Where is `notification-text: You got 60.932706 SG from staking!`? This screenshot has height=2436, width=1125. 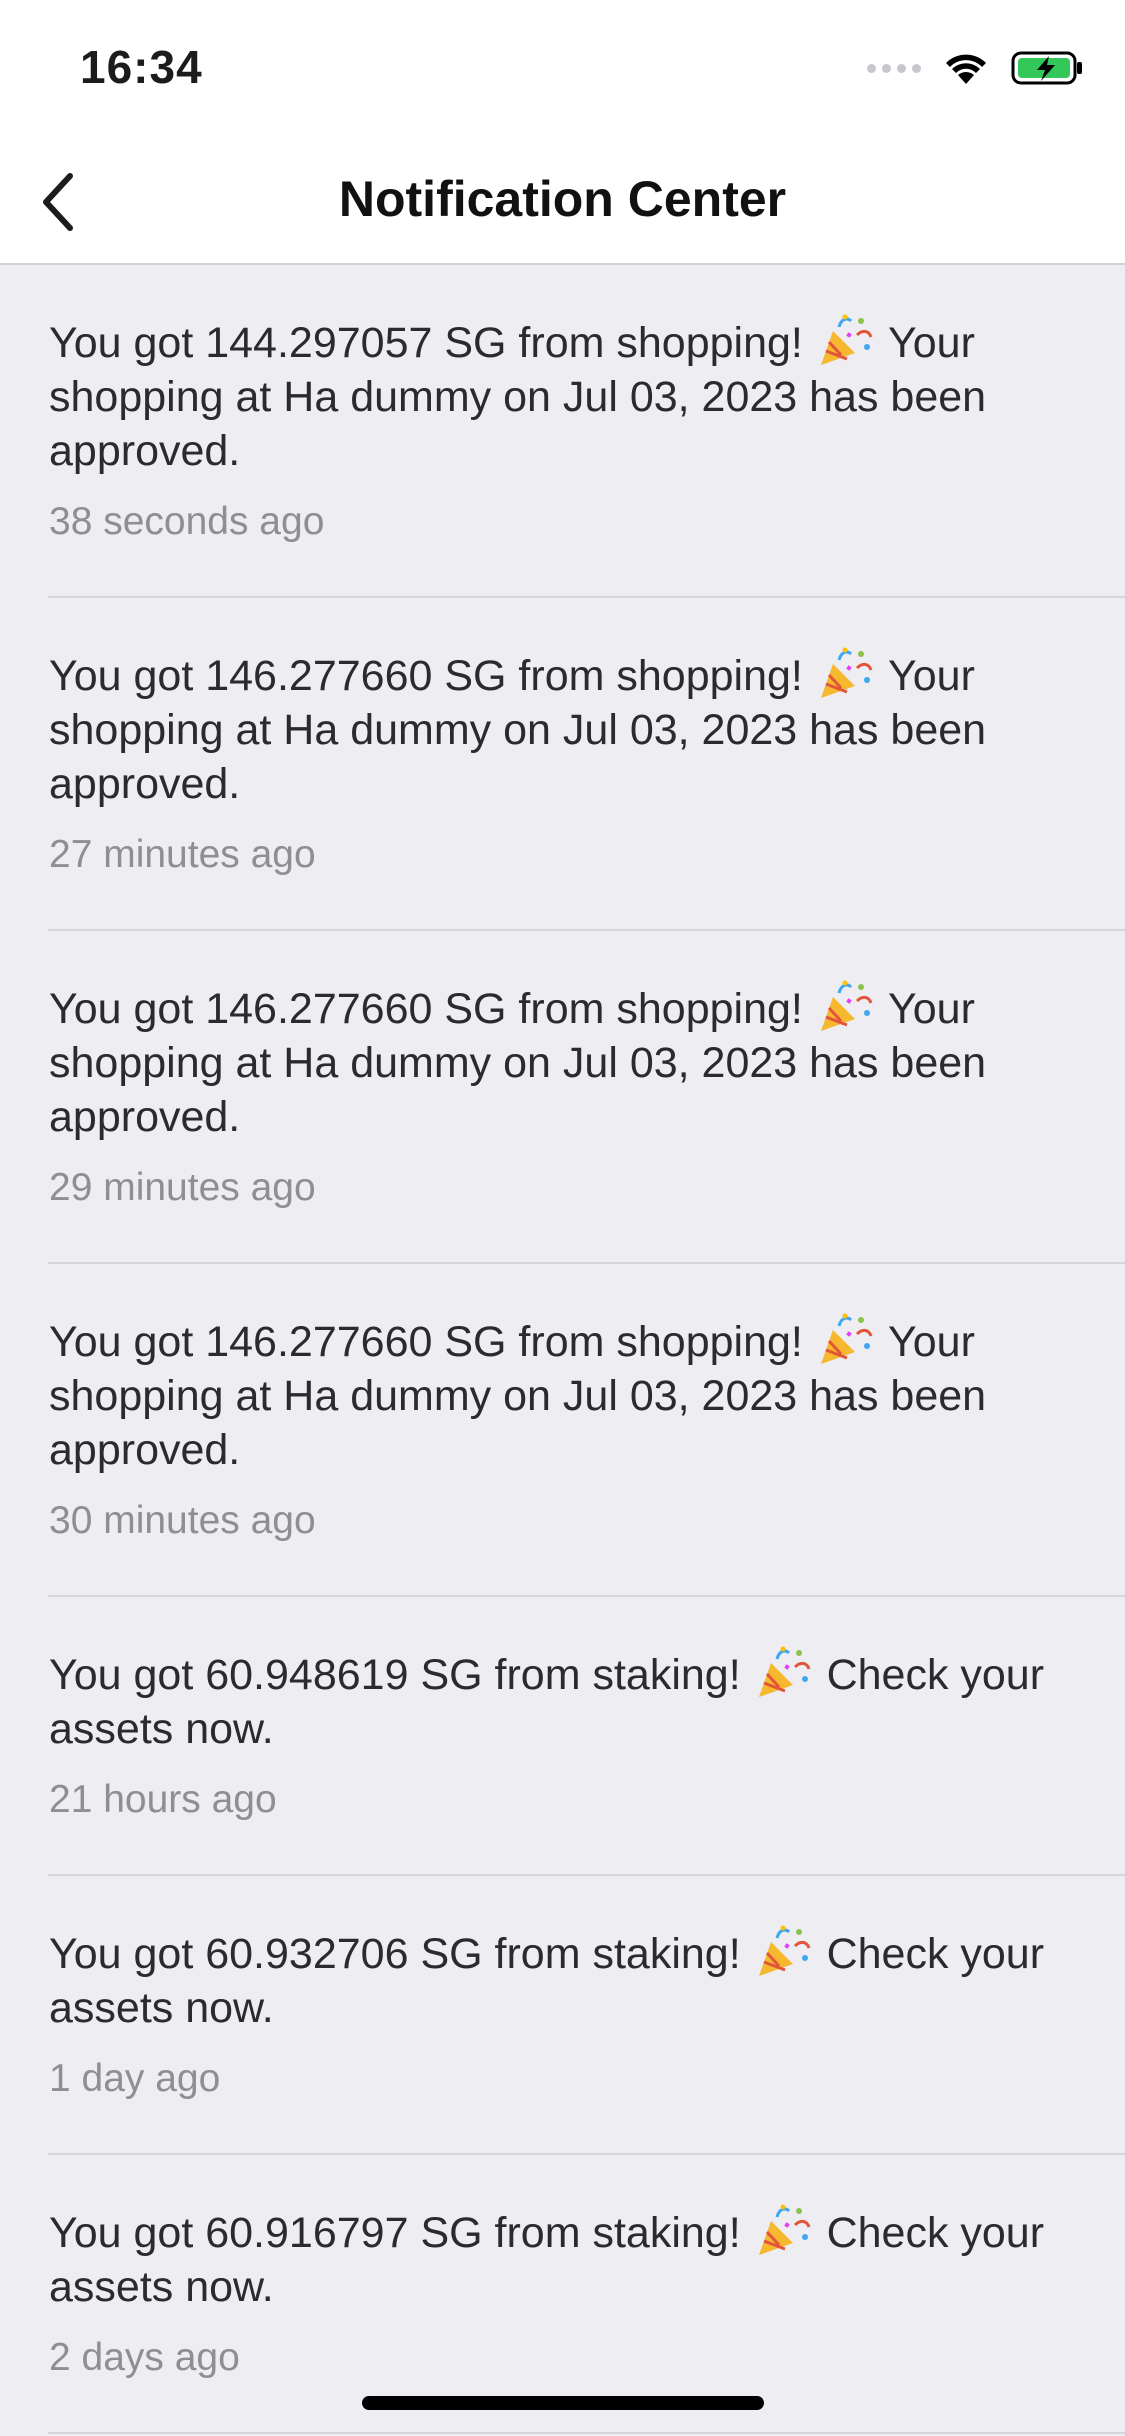 notification-text: You got 60.932706 SG from staking! is located at coordinates (395, 1954).